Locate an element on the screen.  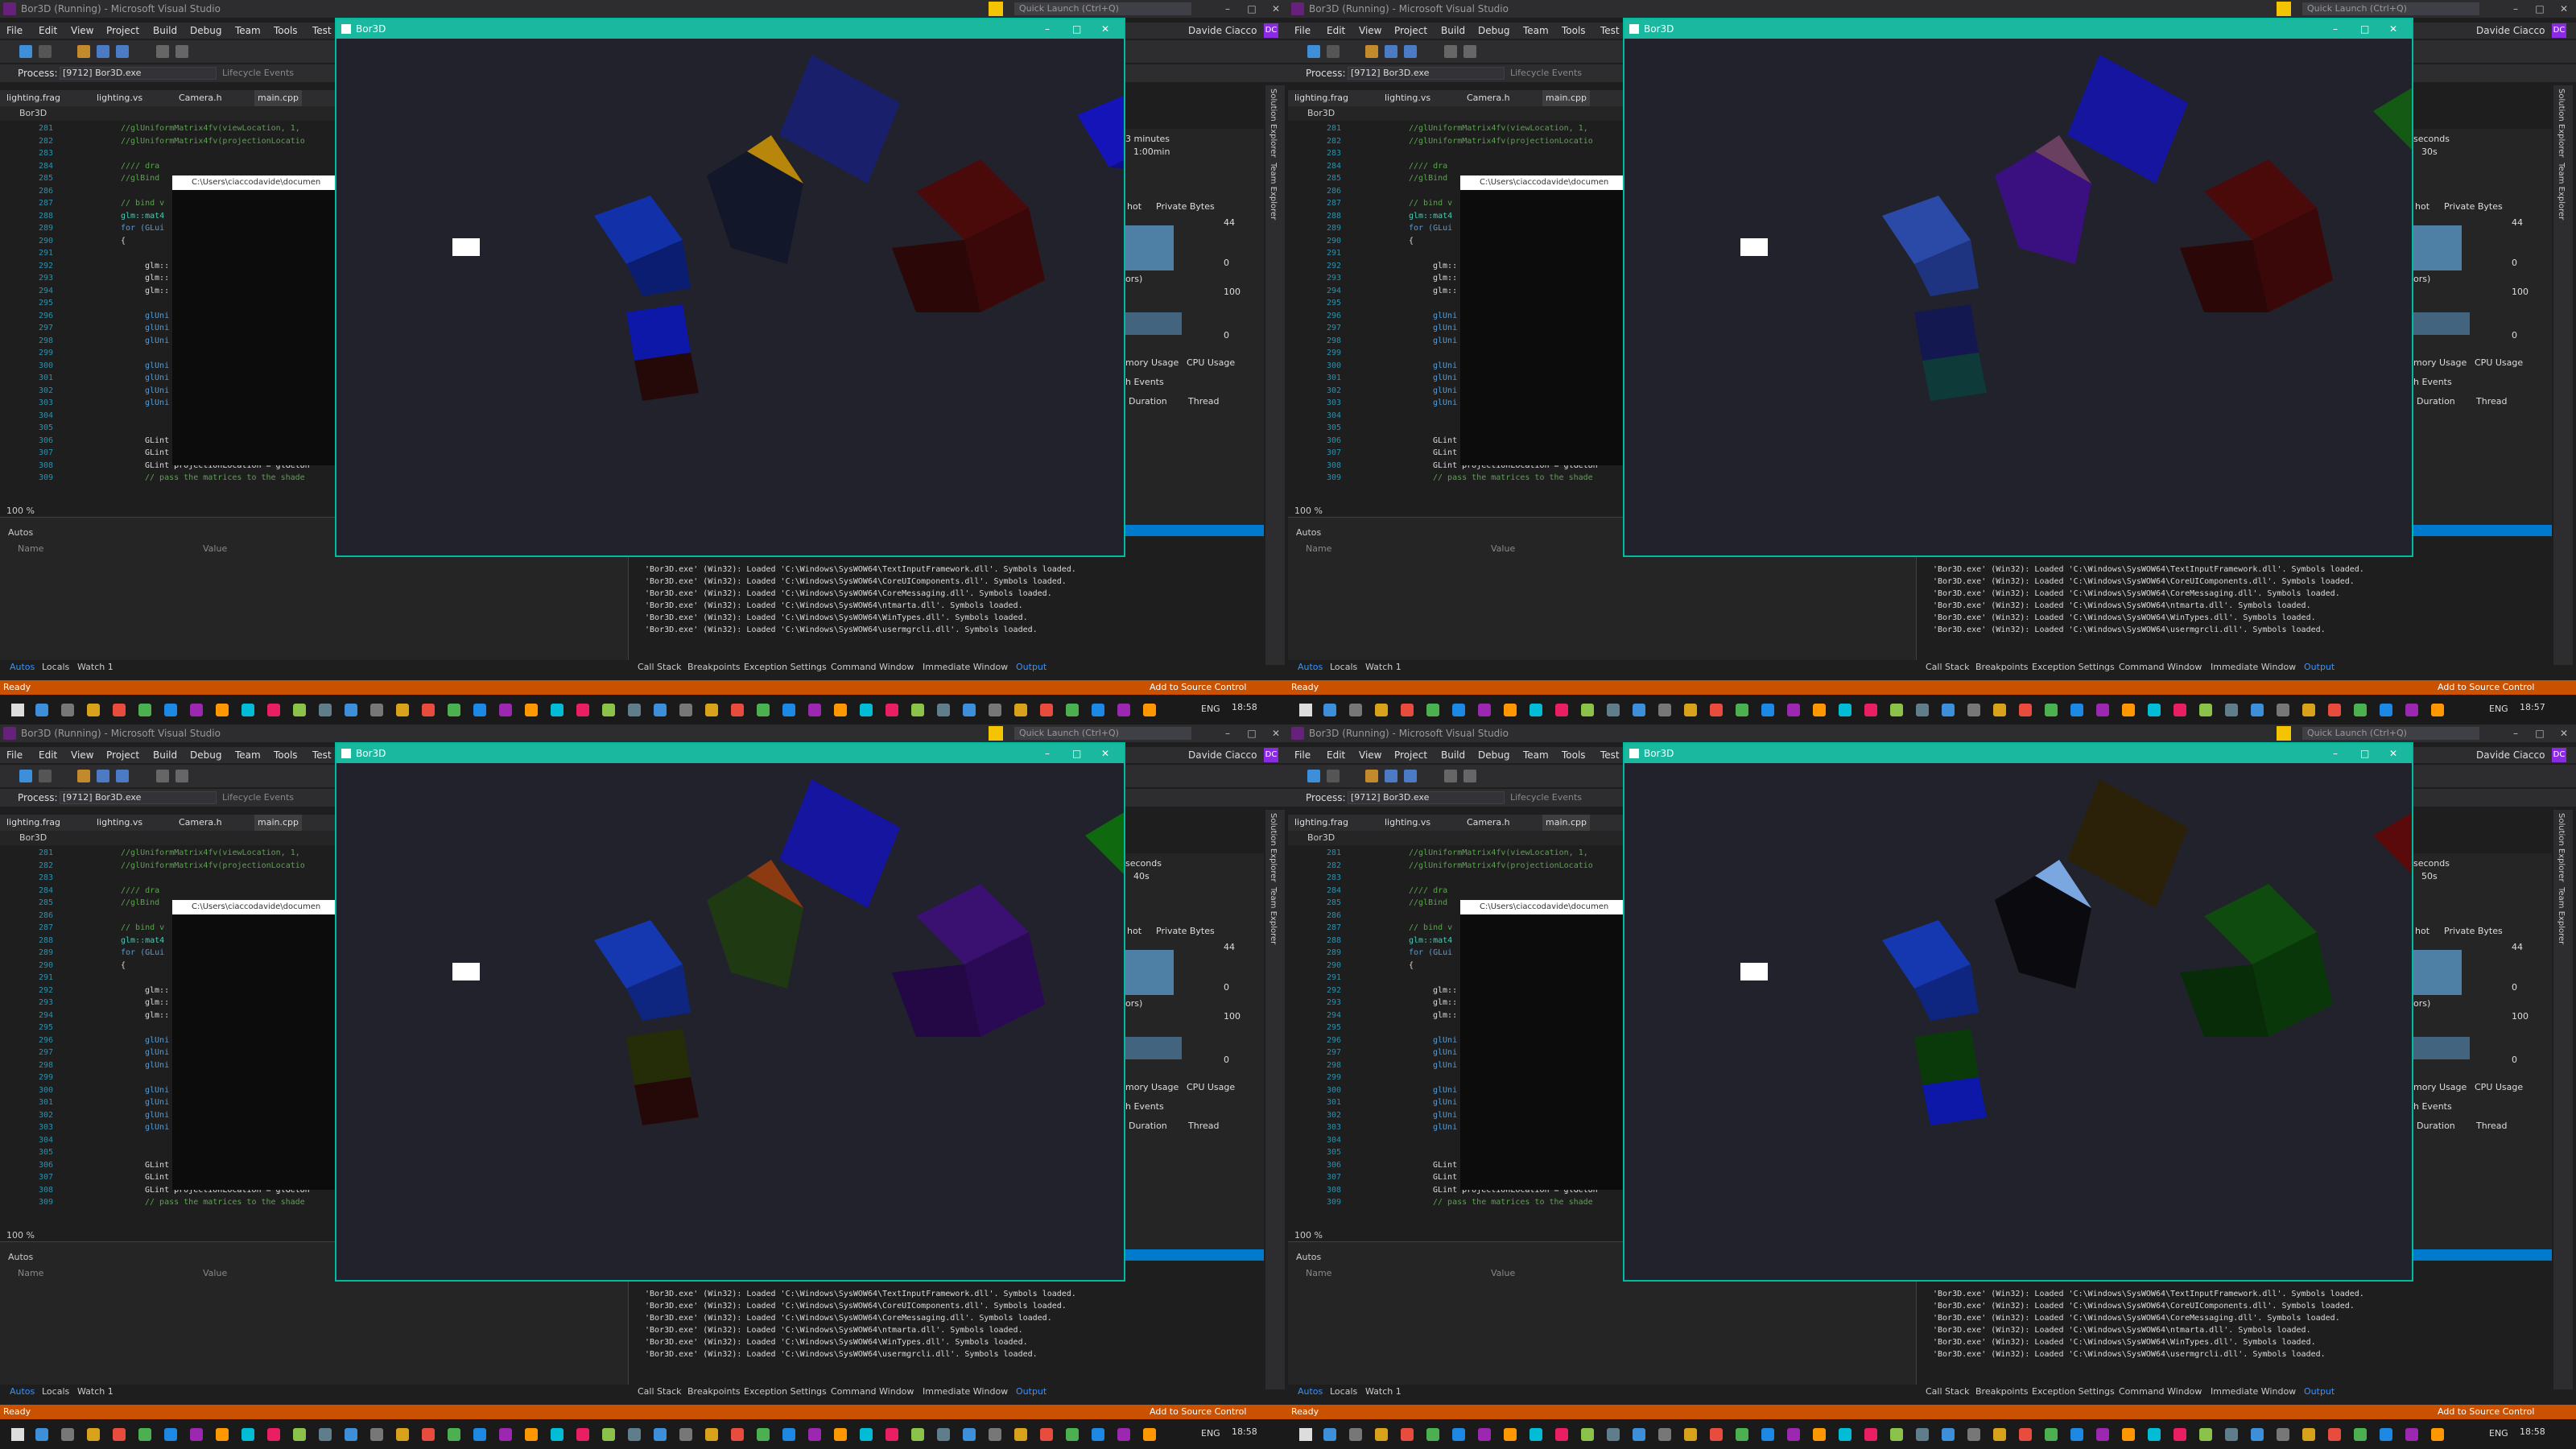
back-icon is located at coordinates (1313, 51).